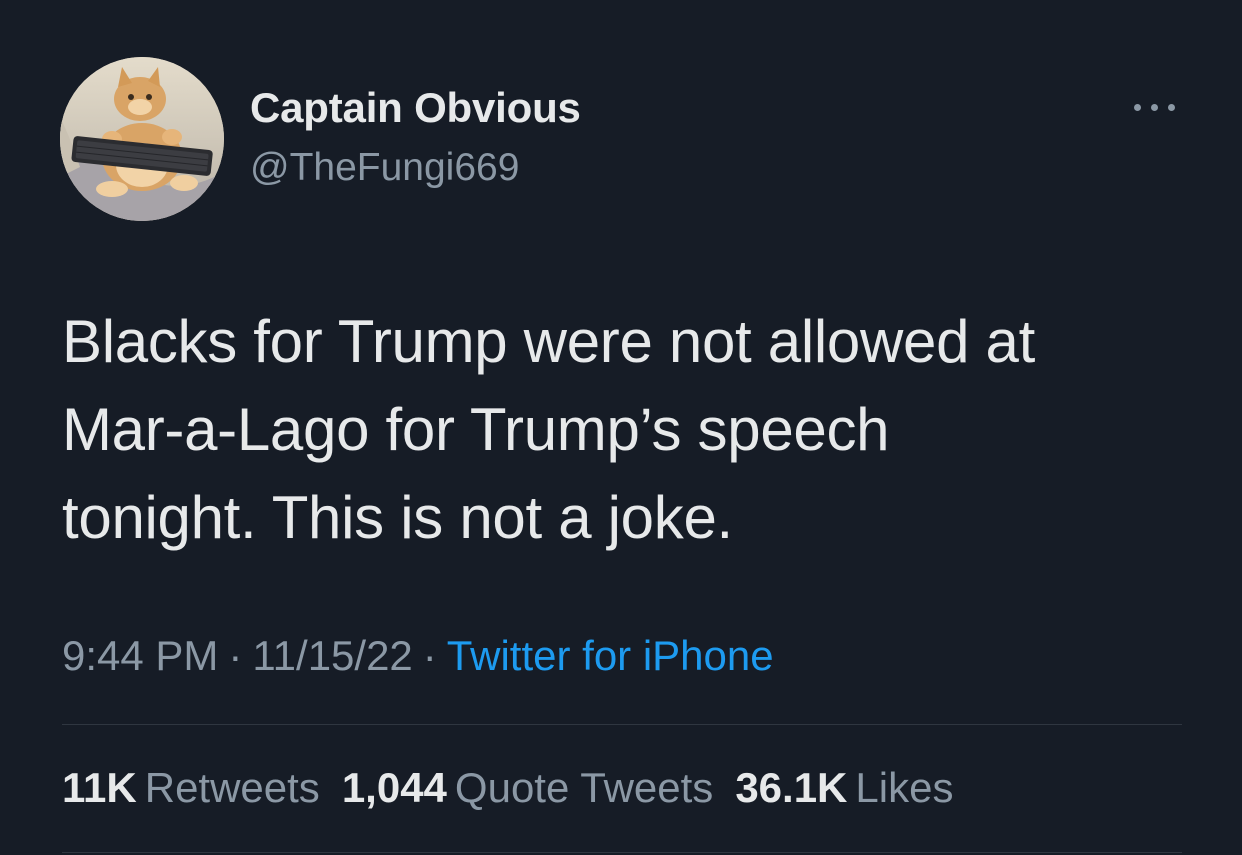  I want to click on retweets-stat: 11K Retweets, so click(191, 787).